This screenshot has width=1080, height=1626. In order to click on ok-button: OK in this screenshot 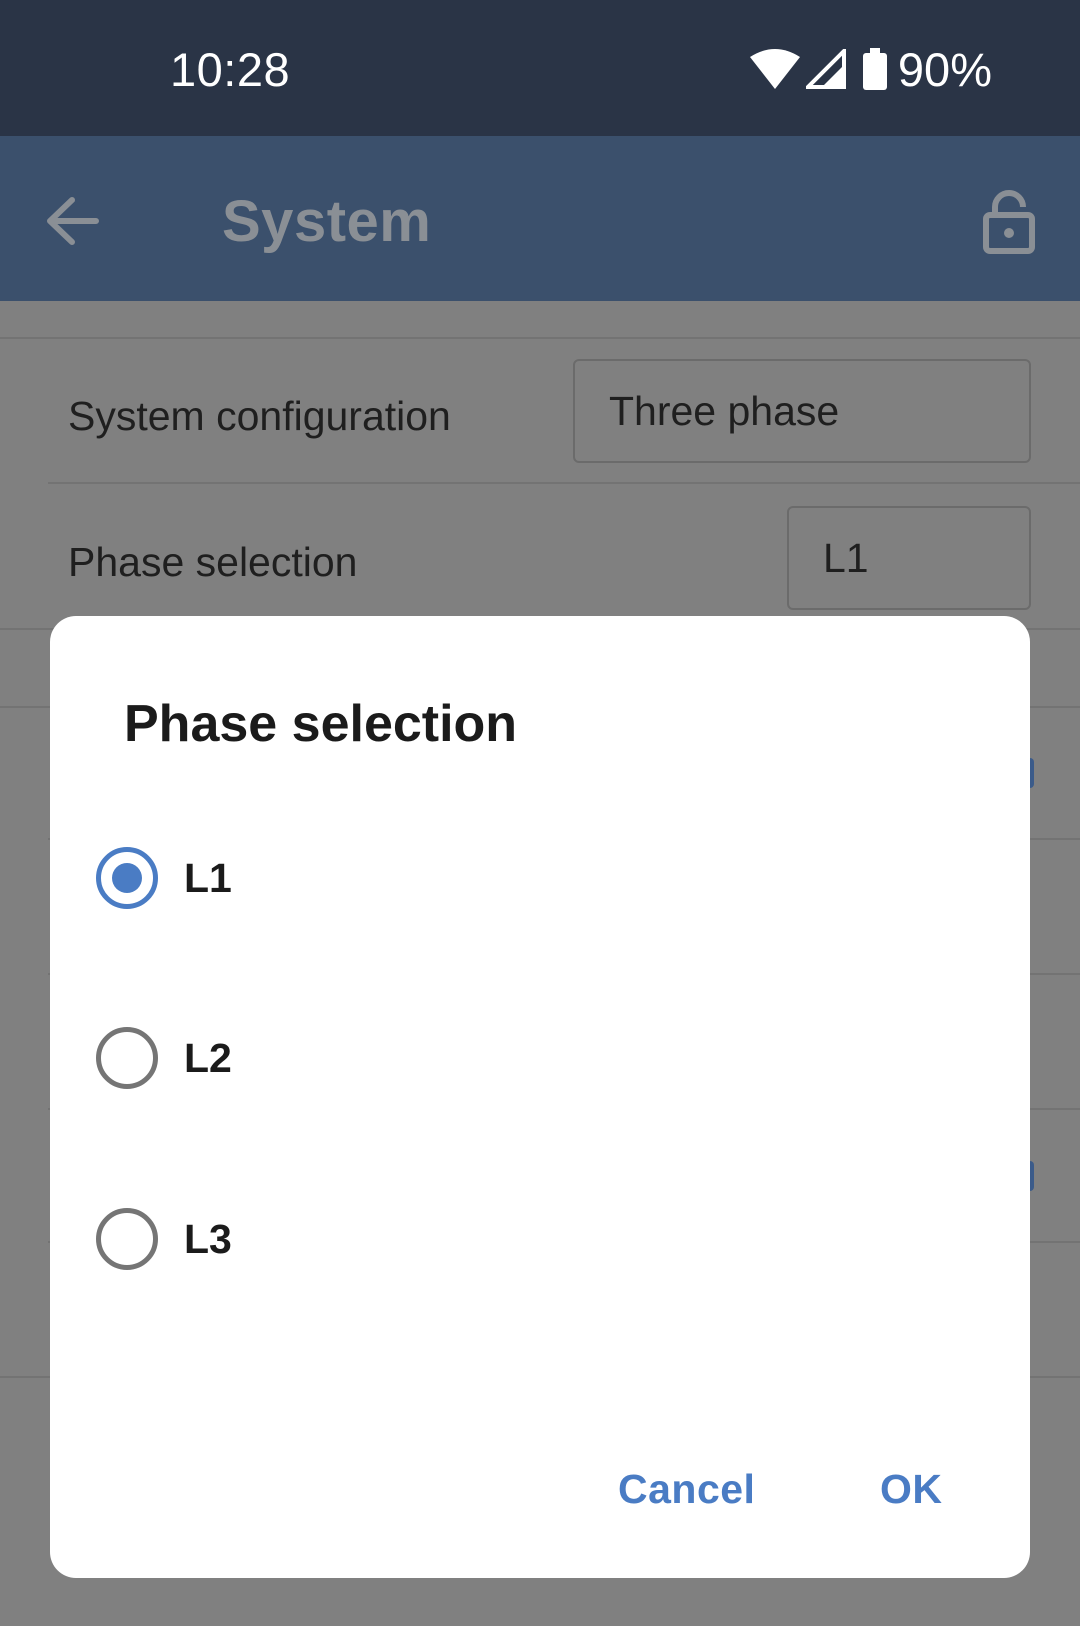, I will do `click(911, 1489)`.